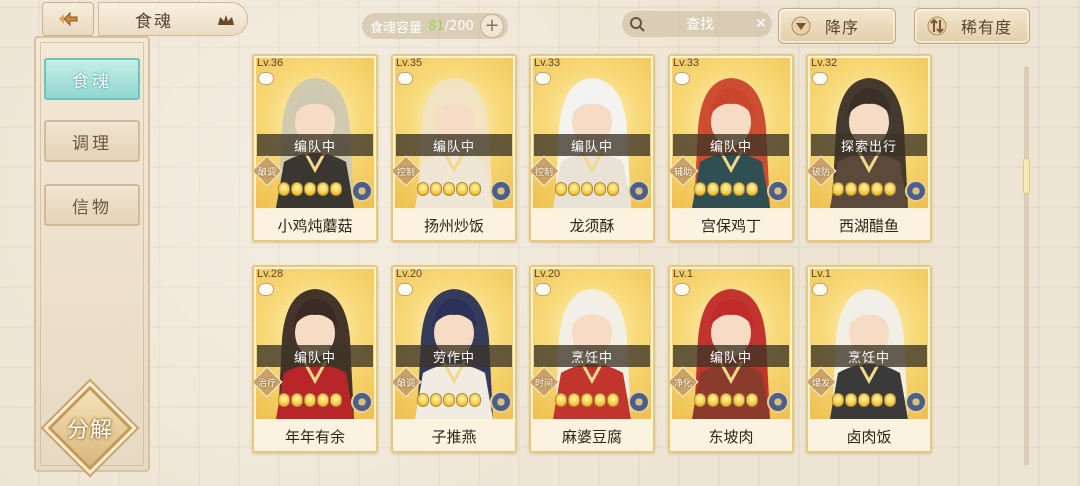 This screenshot has width=1080, height=486. What do you see at coordinates (801, 26) in the screenshot?
I see `triangle-down-icon` at bounding box center [801, 26].